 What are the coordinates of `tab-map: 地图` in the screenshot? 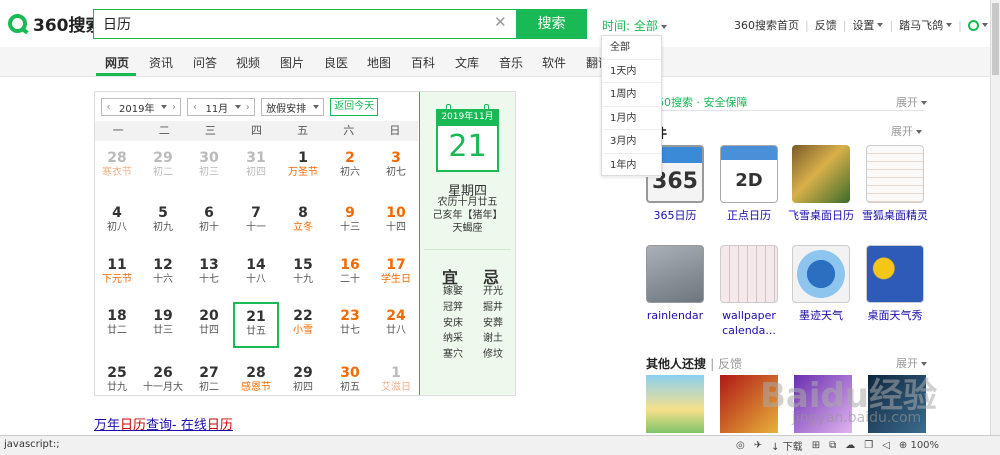 It's located at (379, 62).